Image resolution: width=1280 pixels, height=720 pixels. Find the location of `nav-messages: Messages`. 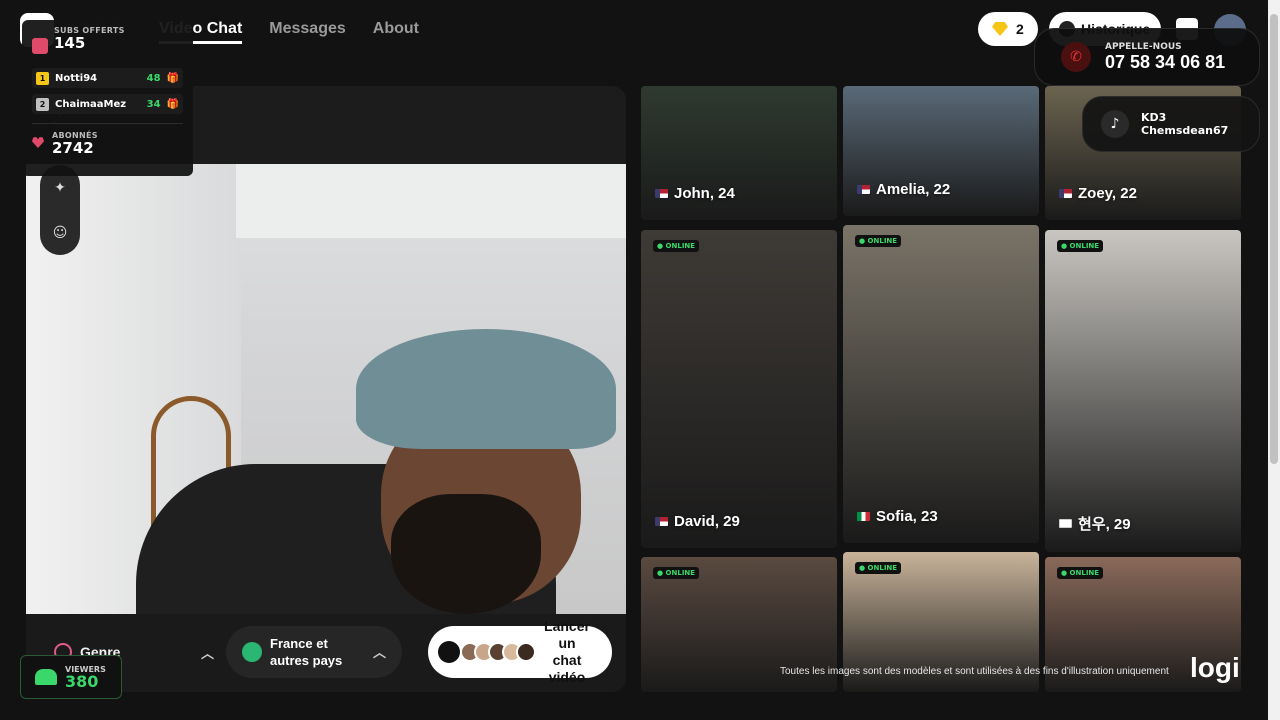

nav-messages: Messages is located at coordinates (307, 32).